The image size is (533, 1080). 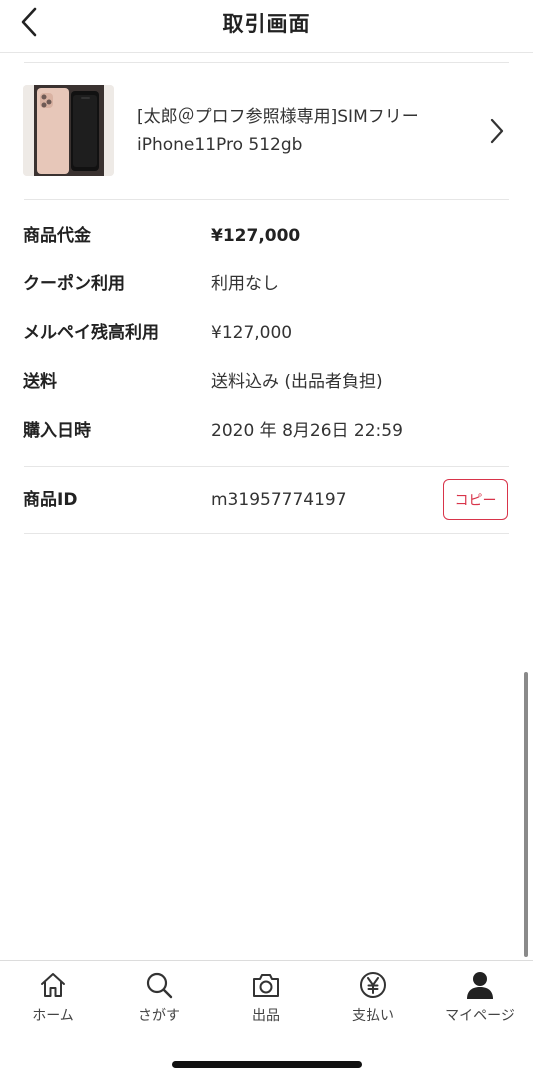 I want to click on detail-row-shipping: 送料 送料込み (出品者負担), so click(x=266, y=382).